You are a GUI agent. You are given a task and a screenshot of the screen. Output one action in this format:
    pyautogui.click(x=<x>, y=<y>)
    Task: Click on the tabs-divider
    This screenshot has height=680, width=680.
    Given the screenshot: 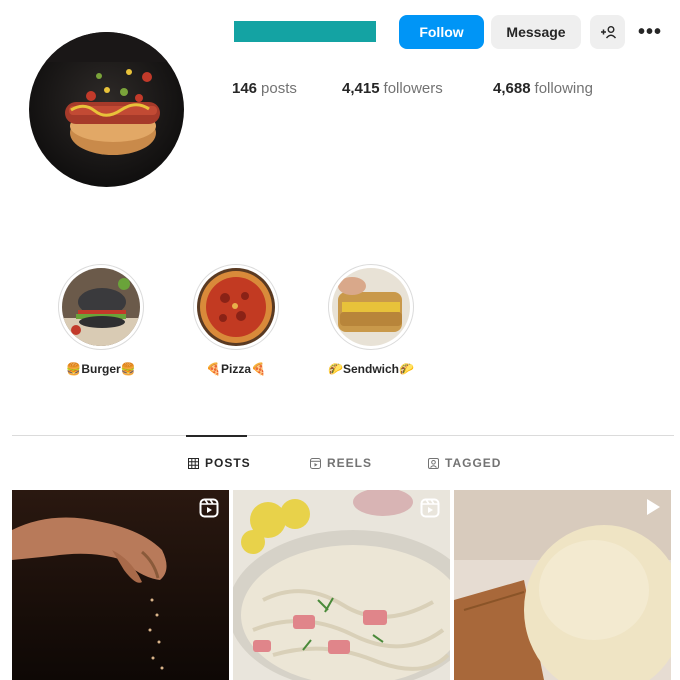 What is the action you would take?
    pyautogui.click(x=343, y=435)
    